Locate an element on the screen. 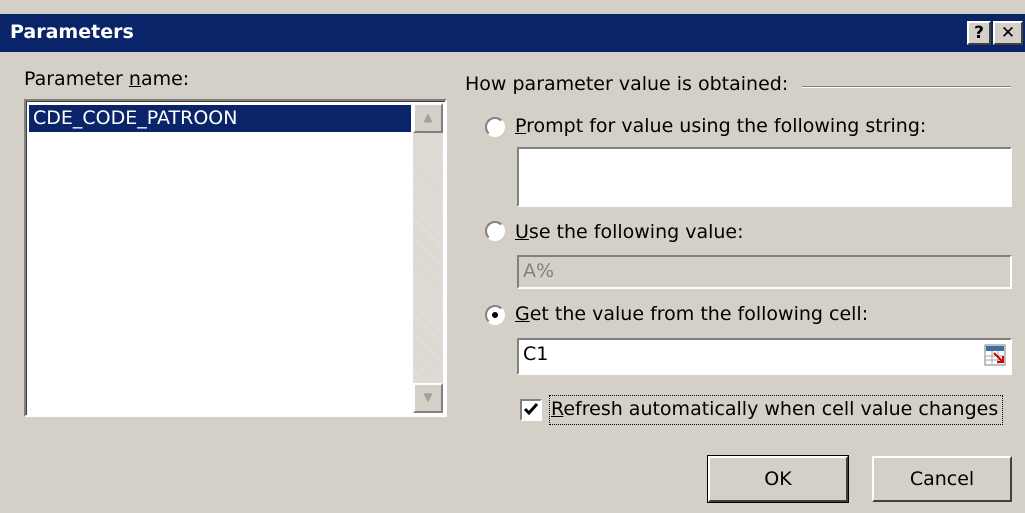 The height and width of the screenshot is (513, 1025). help-button: ? is located at coordinates (979, 33).